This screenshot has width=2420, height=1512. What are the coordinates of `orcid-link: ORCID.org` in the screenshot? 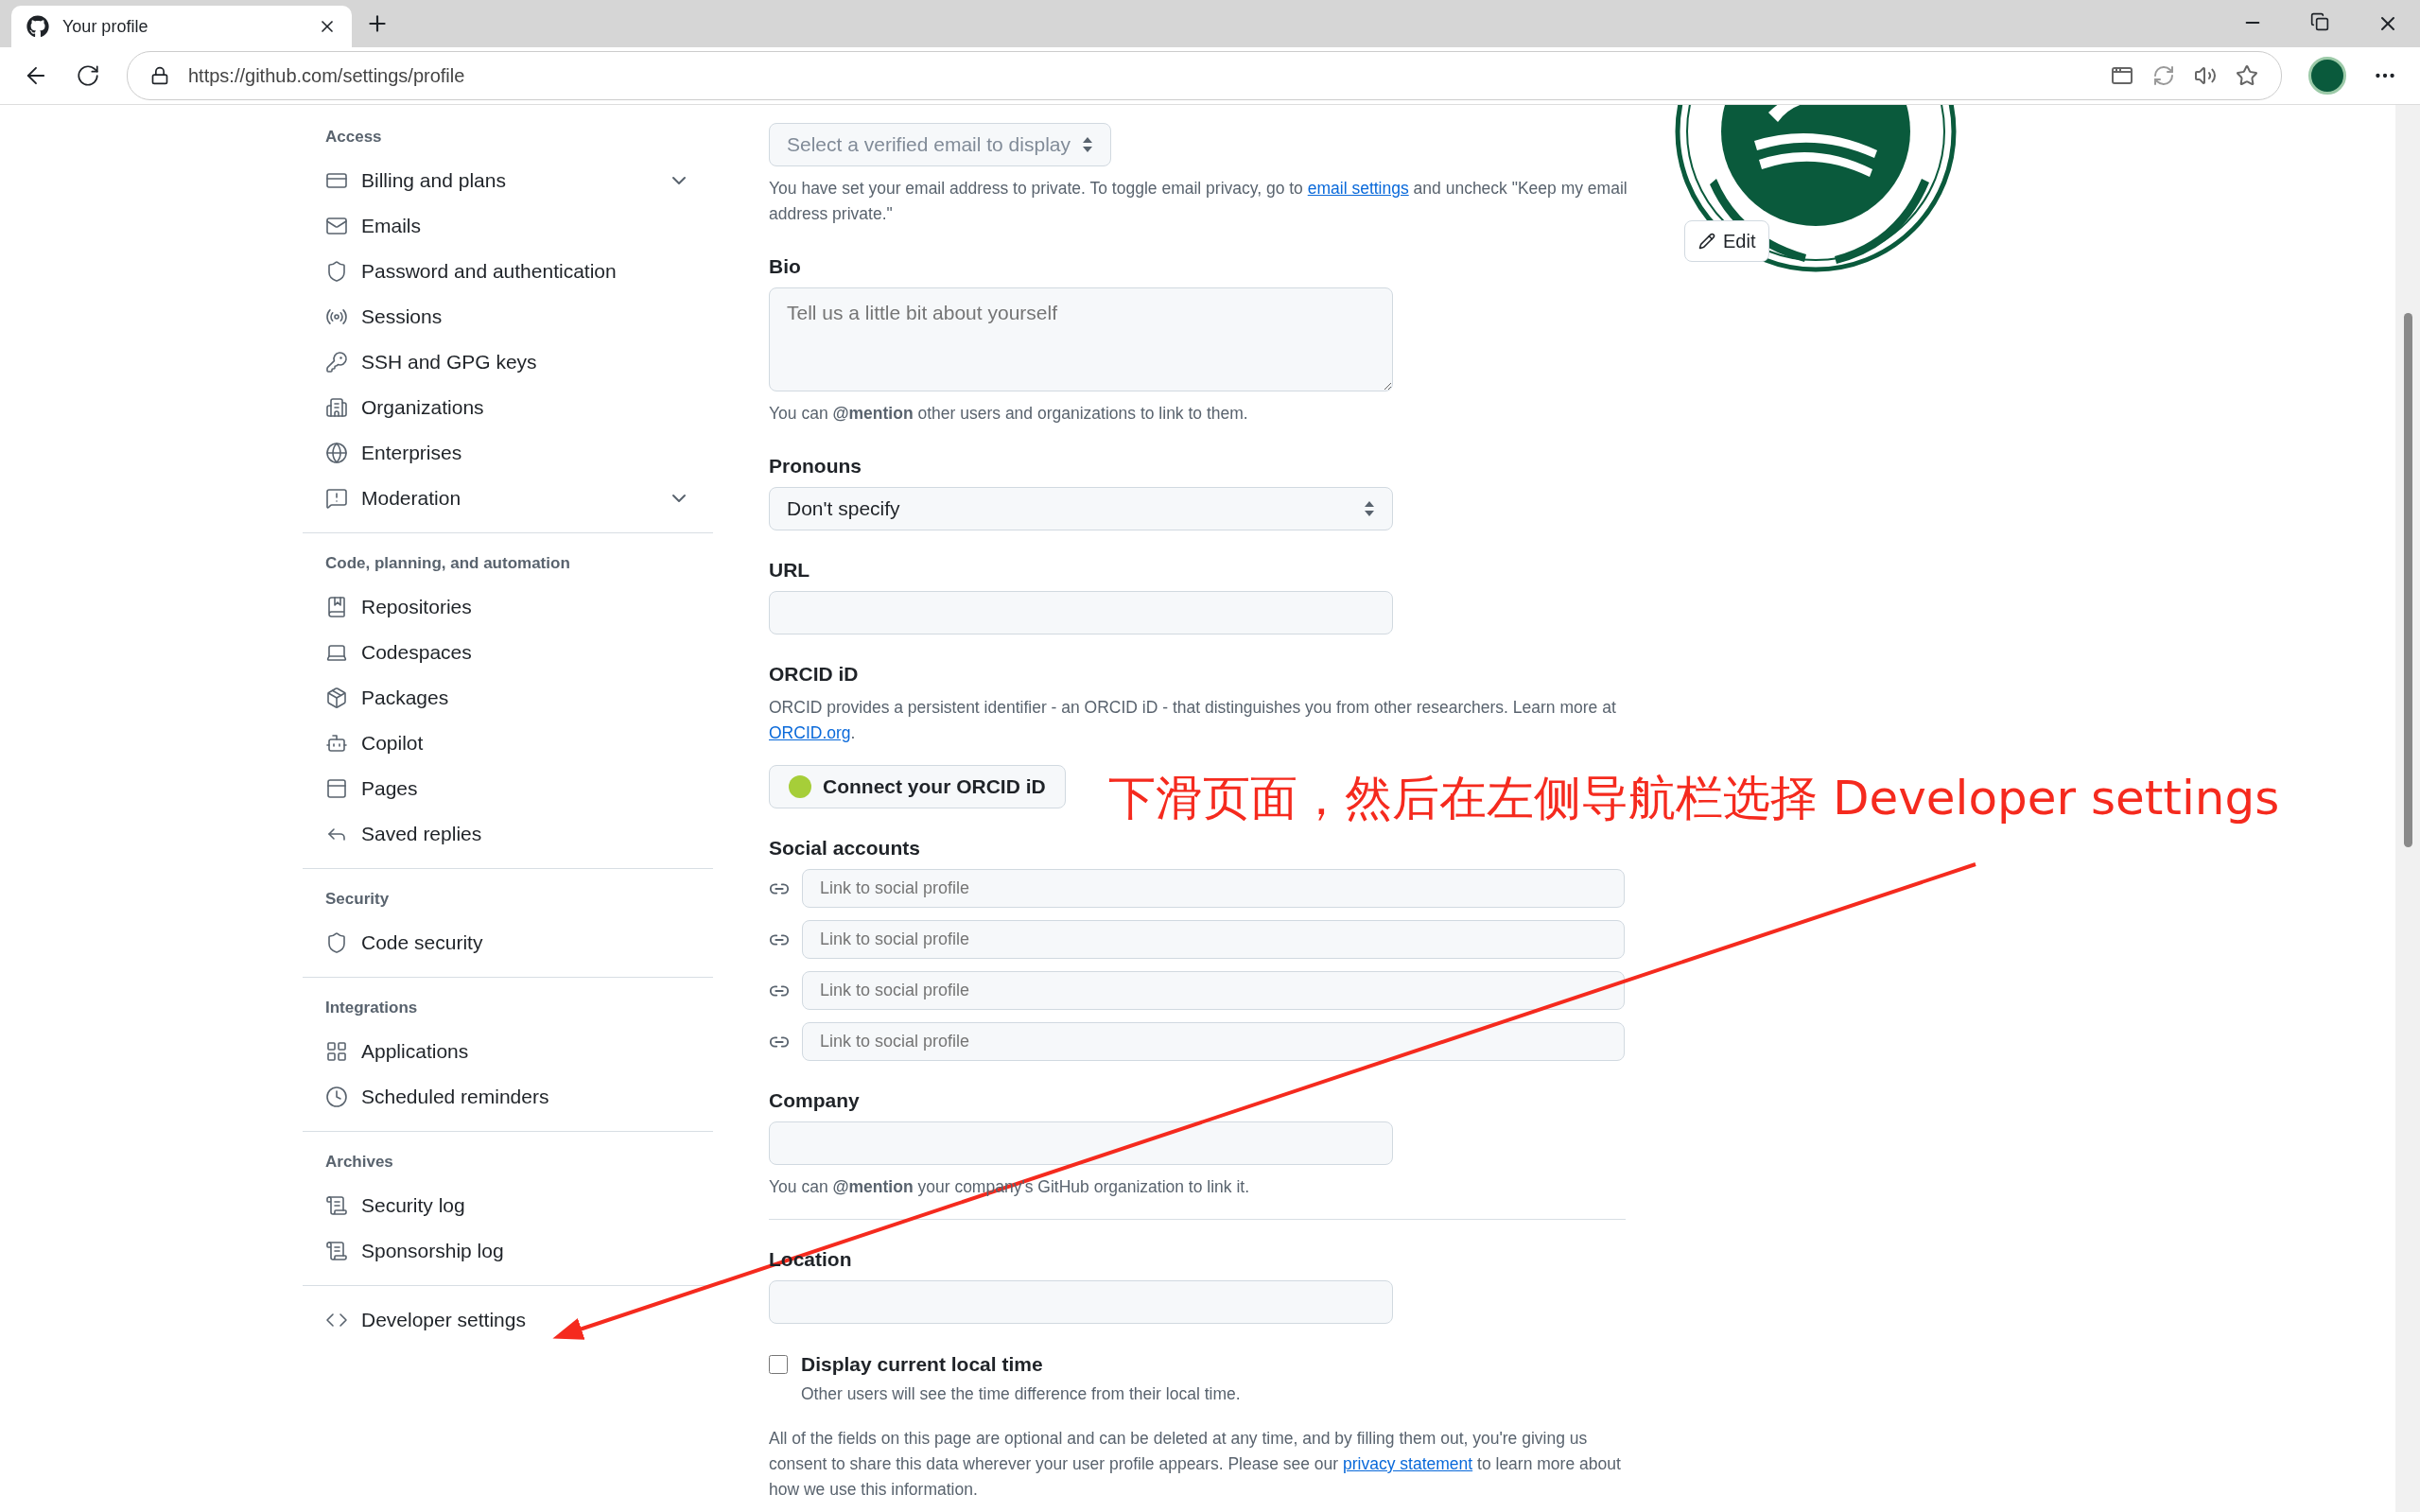 It's located at (810, 732).